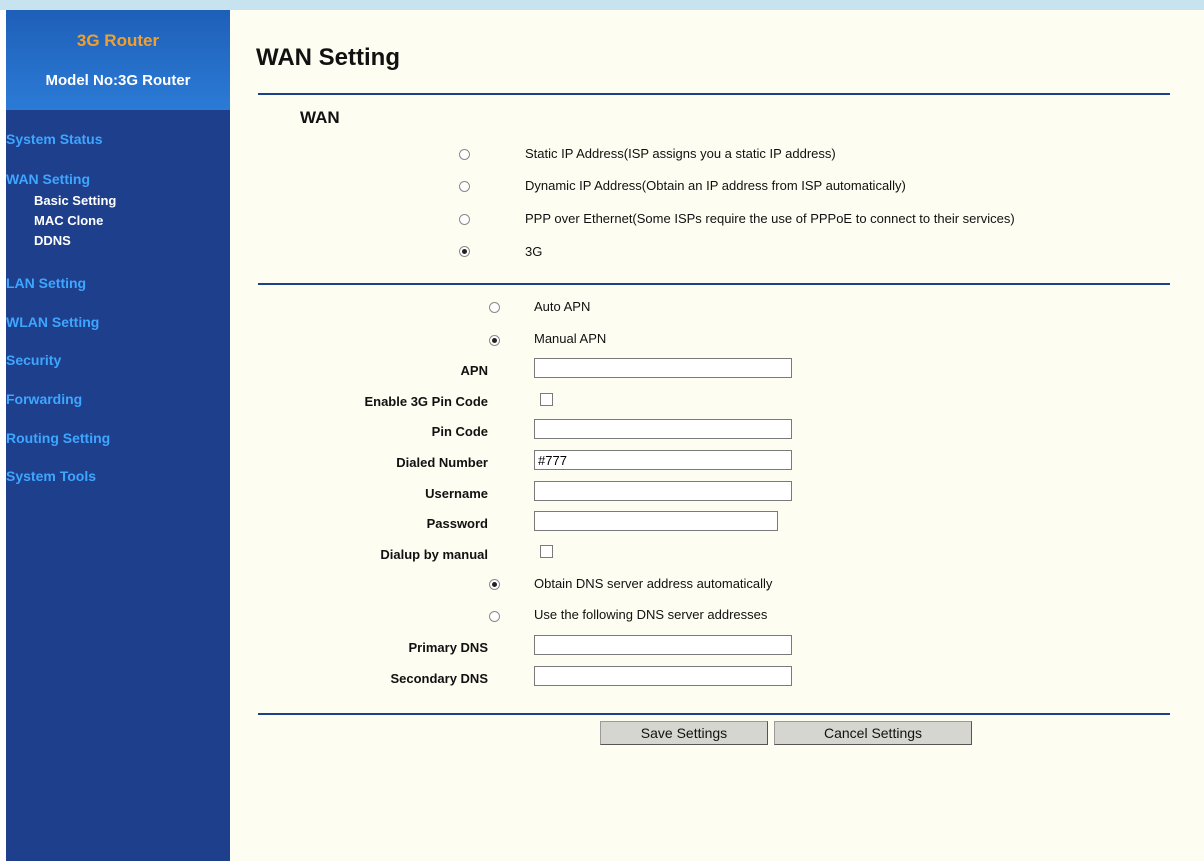 The image size is (1204, 861). Describe the element at coordinates (663, 429) in the screenshot. I see `pin-code-input` at that location.